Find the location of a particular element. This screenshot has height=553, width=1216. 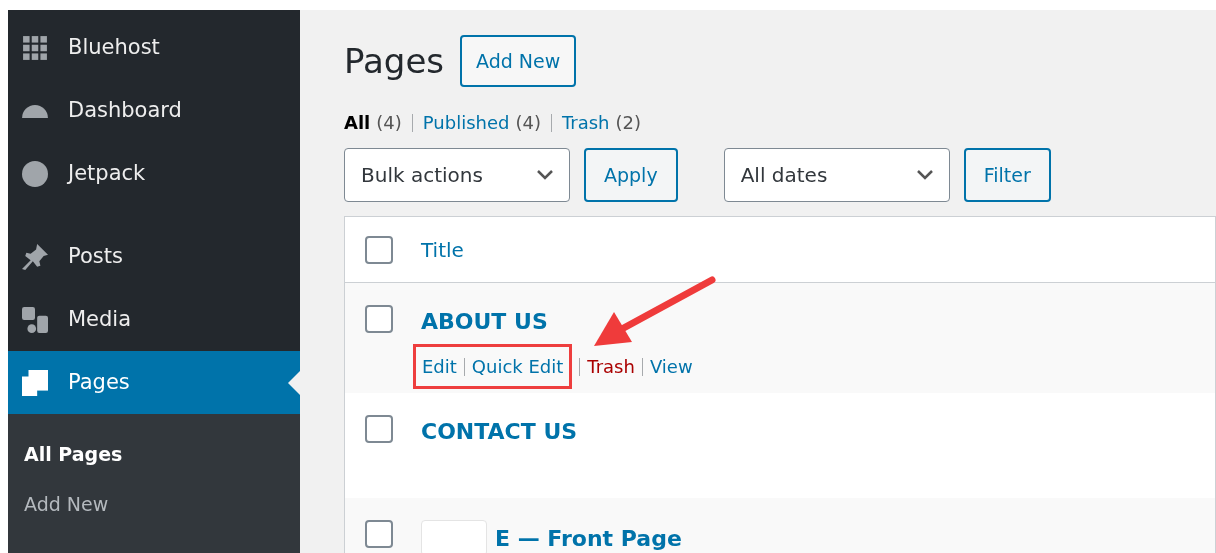

status-count: (2) is located at coordinates (628, 123).